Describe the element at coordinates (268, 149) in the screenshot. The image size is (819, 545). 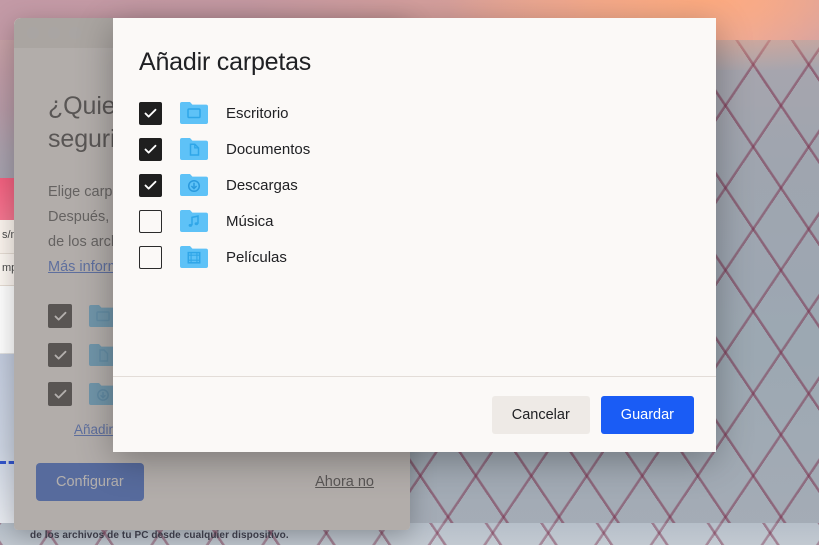
I see `list-item-label: Documentos` at that location.